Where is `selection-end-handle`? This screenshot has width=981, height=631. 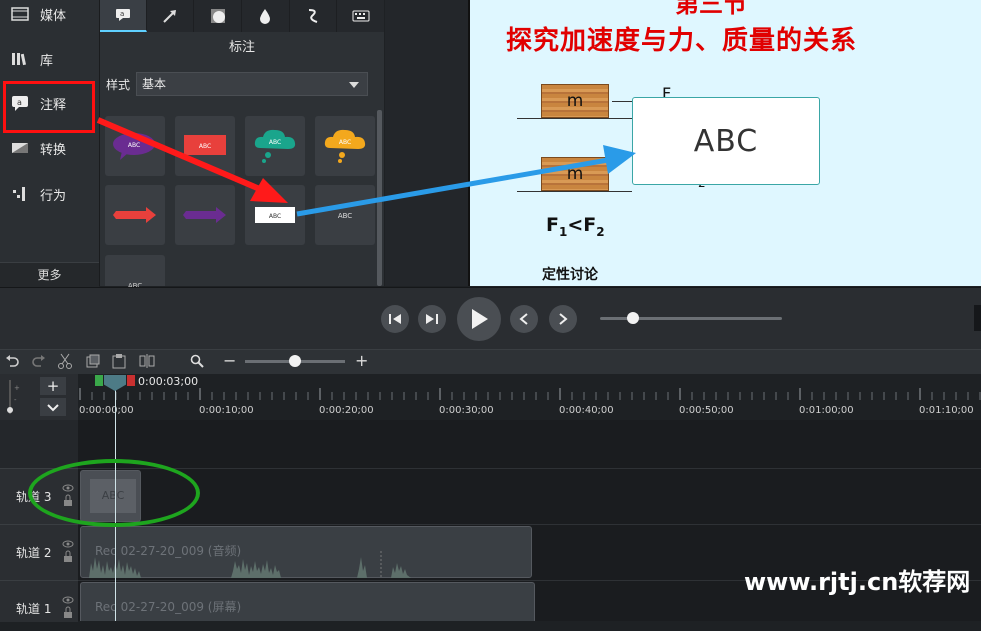
selection-end-handle is located at coordinates (131, 380).